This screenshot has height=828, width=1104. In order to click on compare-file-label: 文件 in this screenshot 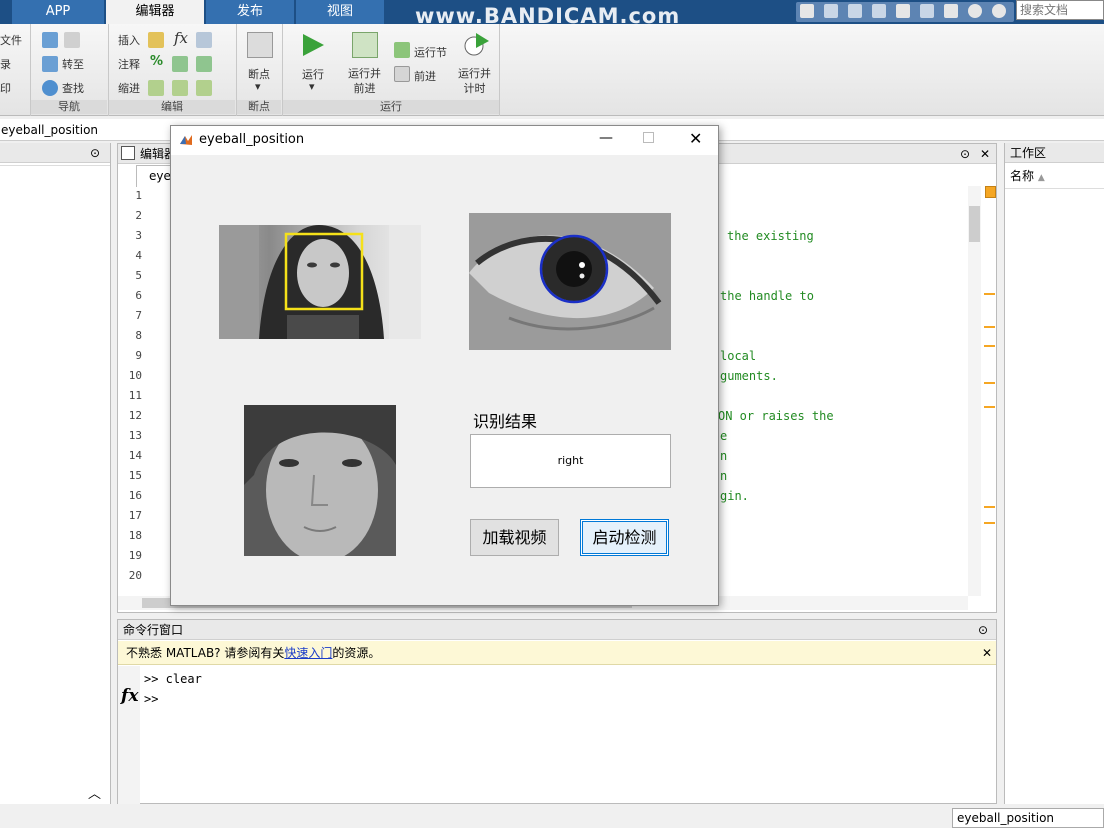, I will do `click(11, 40)`.